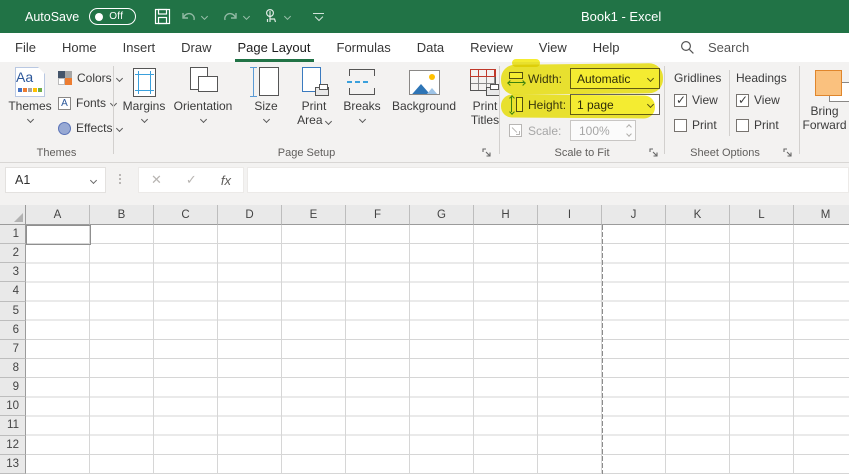 The height and width of the screenshot is (474, 849). Describe the element at coordinates (238, 16) in the screenshot. I see `redo-icon` at that location.